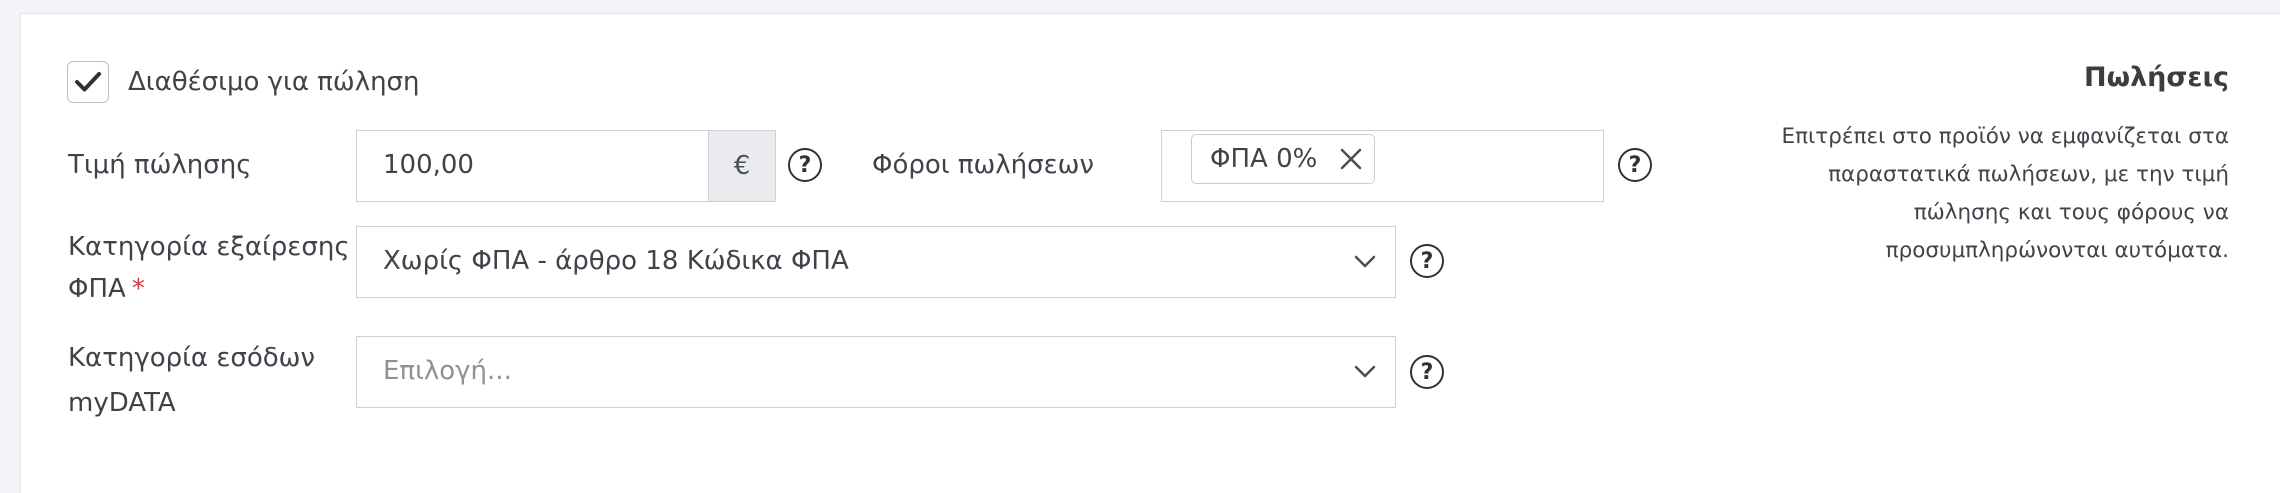 Image resolution: width=2280 pixels, height=493 pixels. What do you see at coordinates (742, 166) in the screenshot?
I see `currency-addon: €` at bounding box center [742, 166].